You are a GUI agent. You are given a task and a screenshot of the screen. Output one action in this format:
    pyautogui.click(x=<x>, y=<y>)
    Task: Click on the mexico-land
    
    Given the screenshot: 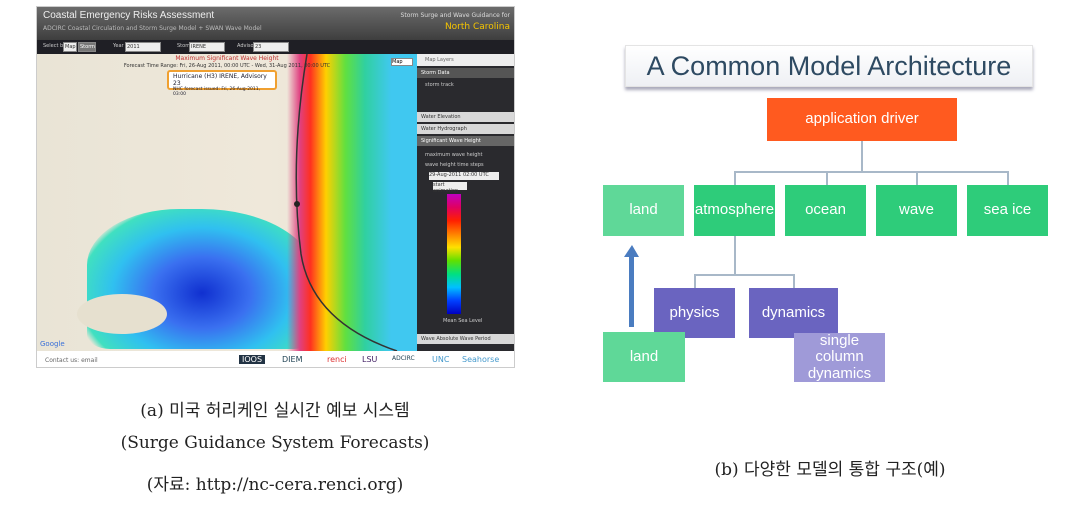 What is the action you would take?
    pyautogui.click(x=122, y=314)
    